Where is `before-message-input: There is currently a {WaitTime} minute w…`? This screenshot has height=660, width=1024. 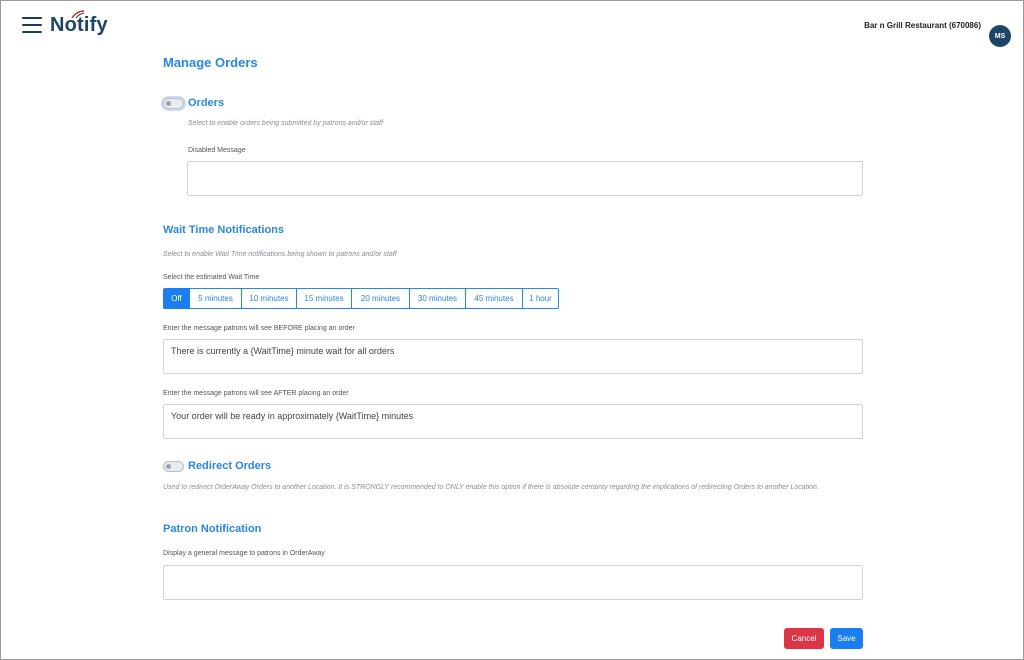
before-message-input: There is currently a {WaitTime} minute w… is located at coordinates (513, 356).